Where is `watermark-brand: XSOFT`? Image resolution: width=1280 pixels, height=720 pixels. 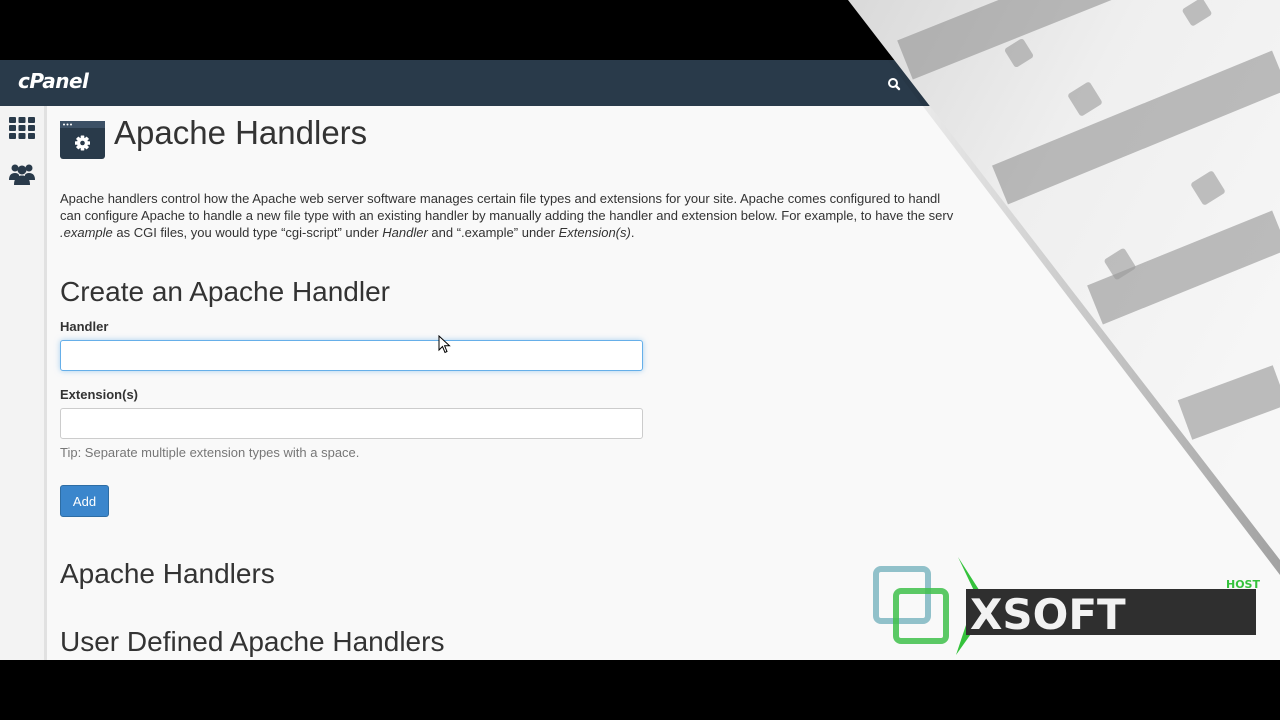
watermark-brand: XSOFT is located at coordinates (1048, 614).